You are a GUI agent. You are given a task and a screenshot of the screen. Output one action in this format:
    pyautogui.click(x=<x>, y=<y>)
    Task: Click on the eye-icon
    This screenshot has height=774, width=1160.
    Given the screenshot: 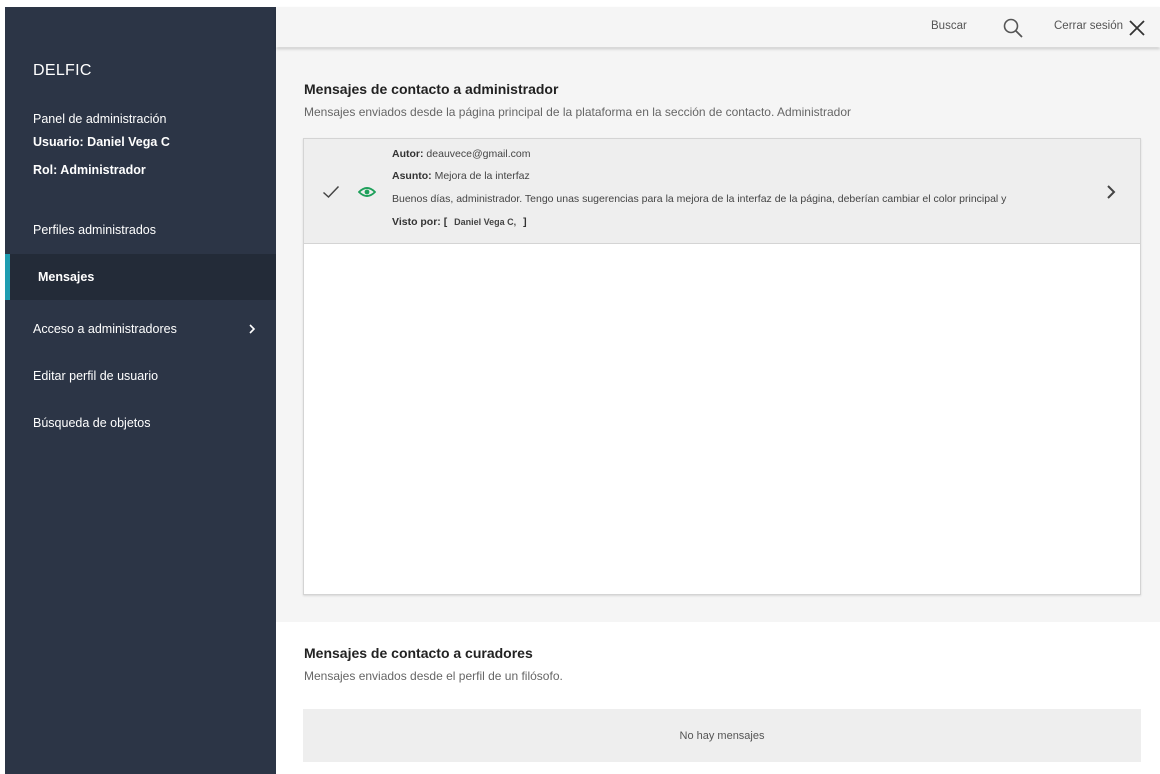 What is the action you would take?
    pyautogui.click(x=367, y=192)
    